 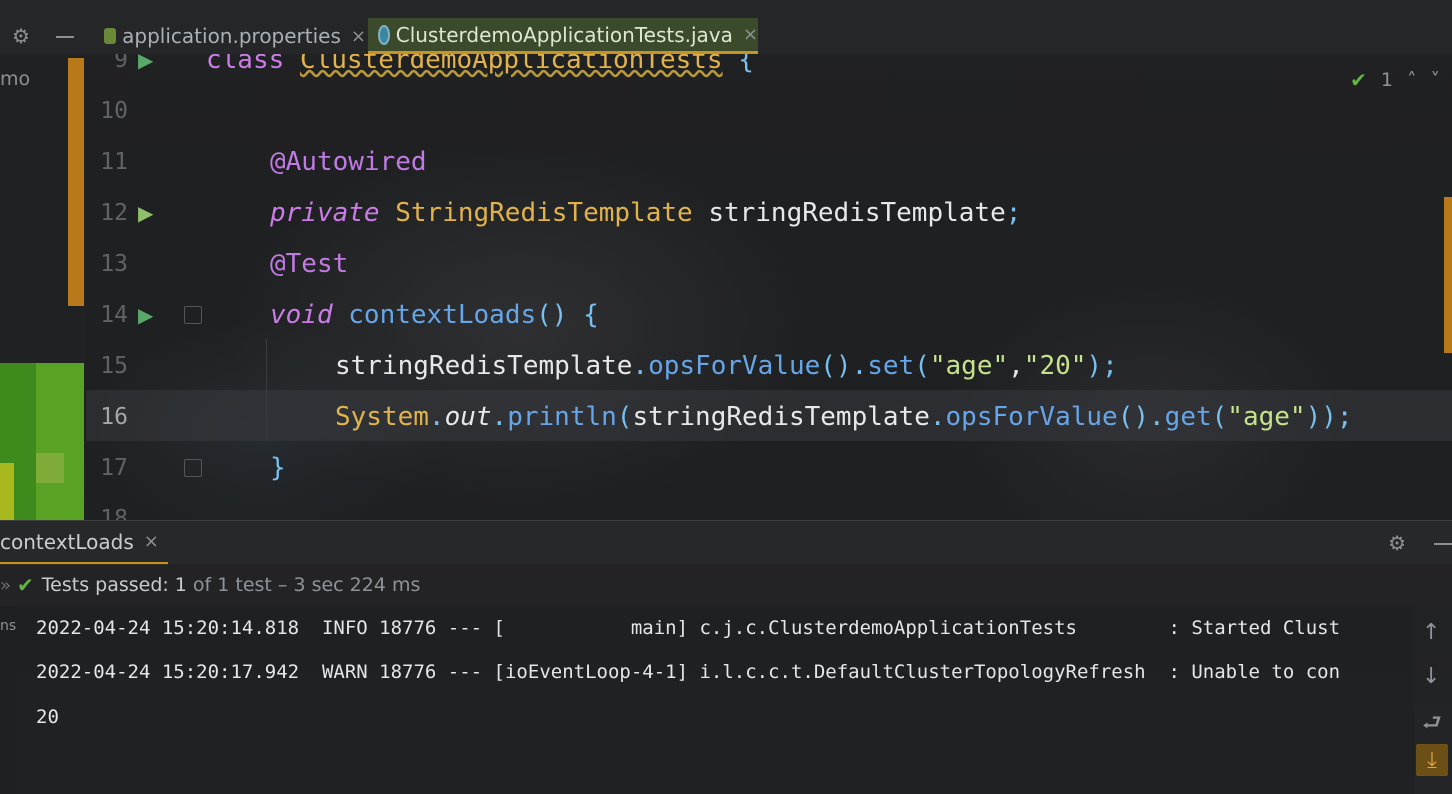 What do you see at coordinates (1432, 760) in the screenshot?
I see `scroll-to-end-icon: ⤓` at bounding box center [1432, 760].